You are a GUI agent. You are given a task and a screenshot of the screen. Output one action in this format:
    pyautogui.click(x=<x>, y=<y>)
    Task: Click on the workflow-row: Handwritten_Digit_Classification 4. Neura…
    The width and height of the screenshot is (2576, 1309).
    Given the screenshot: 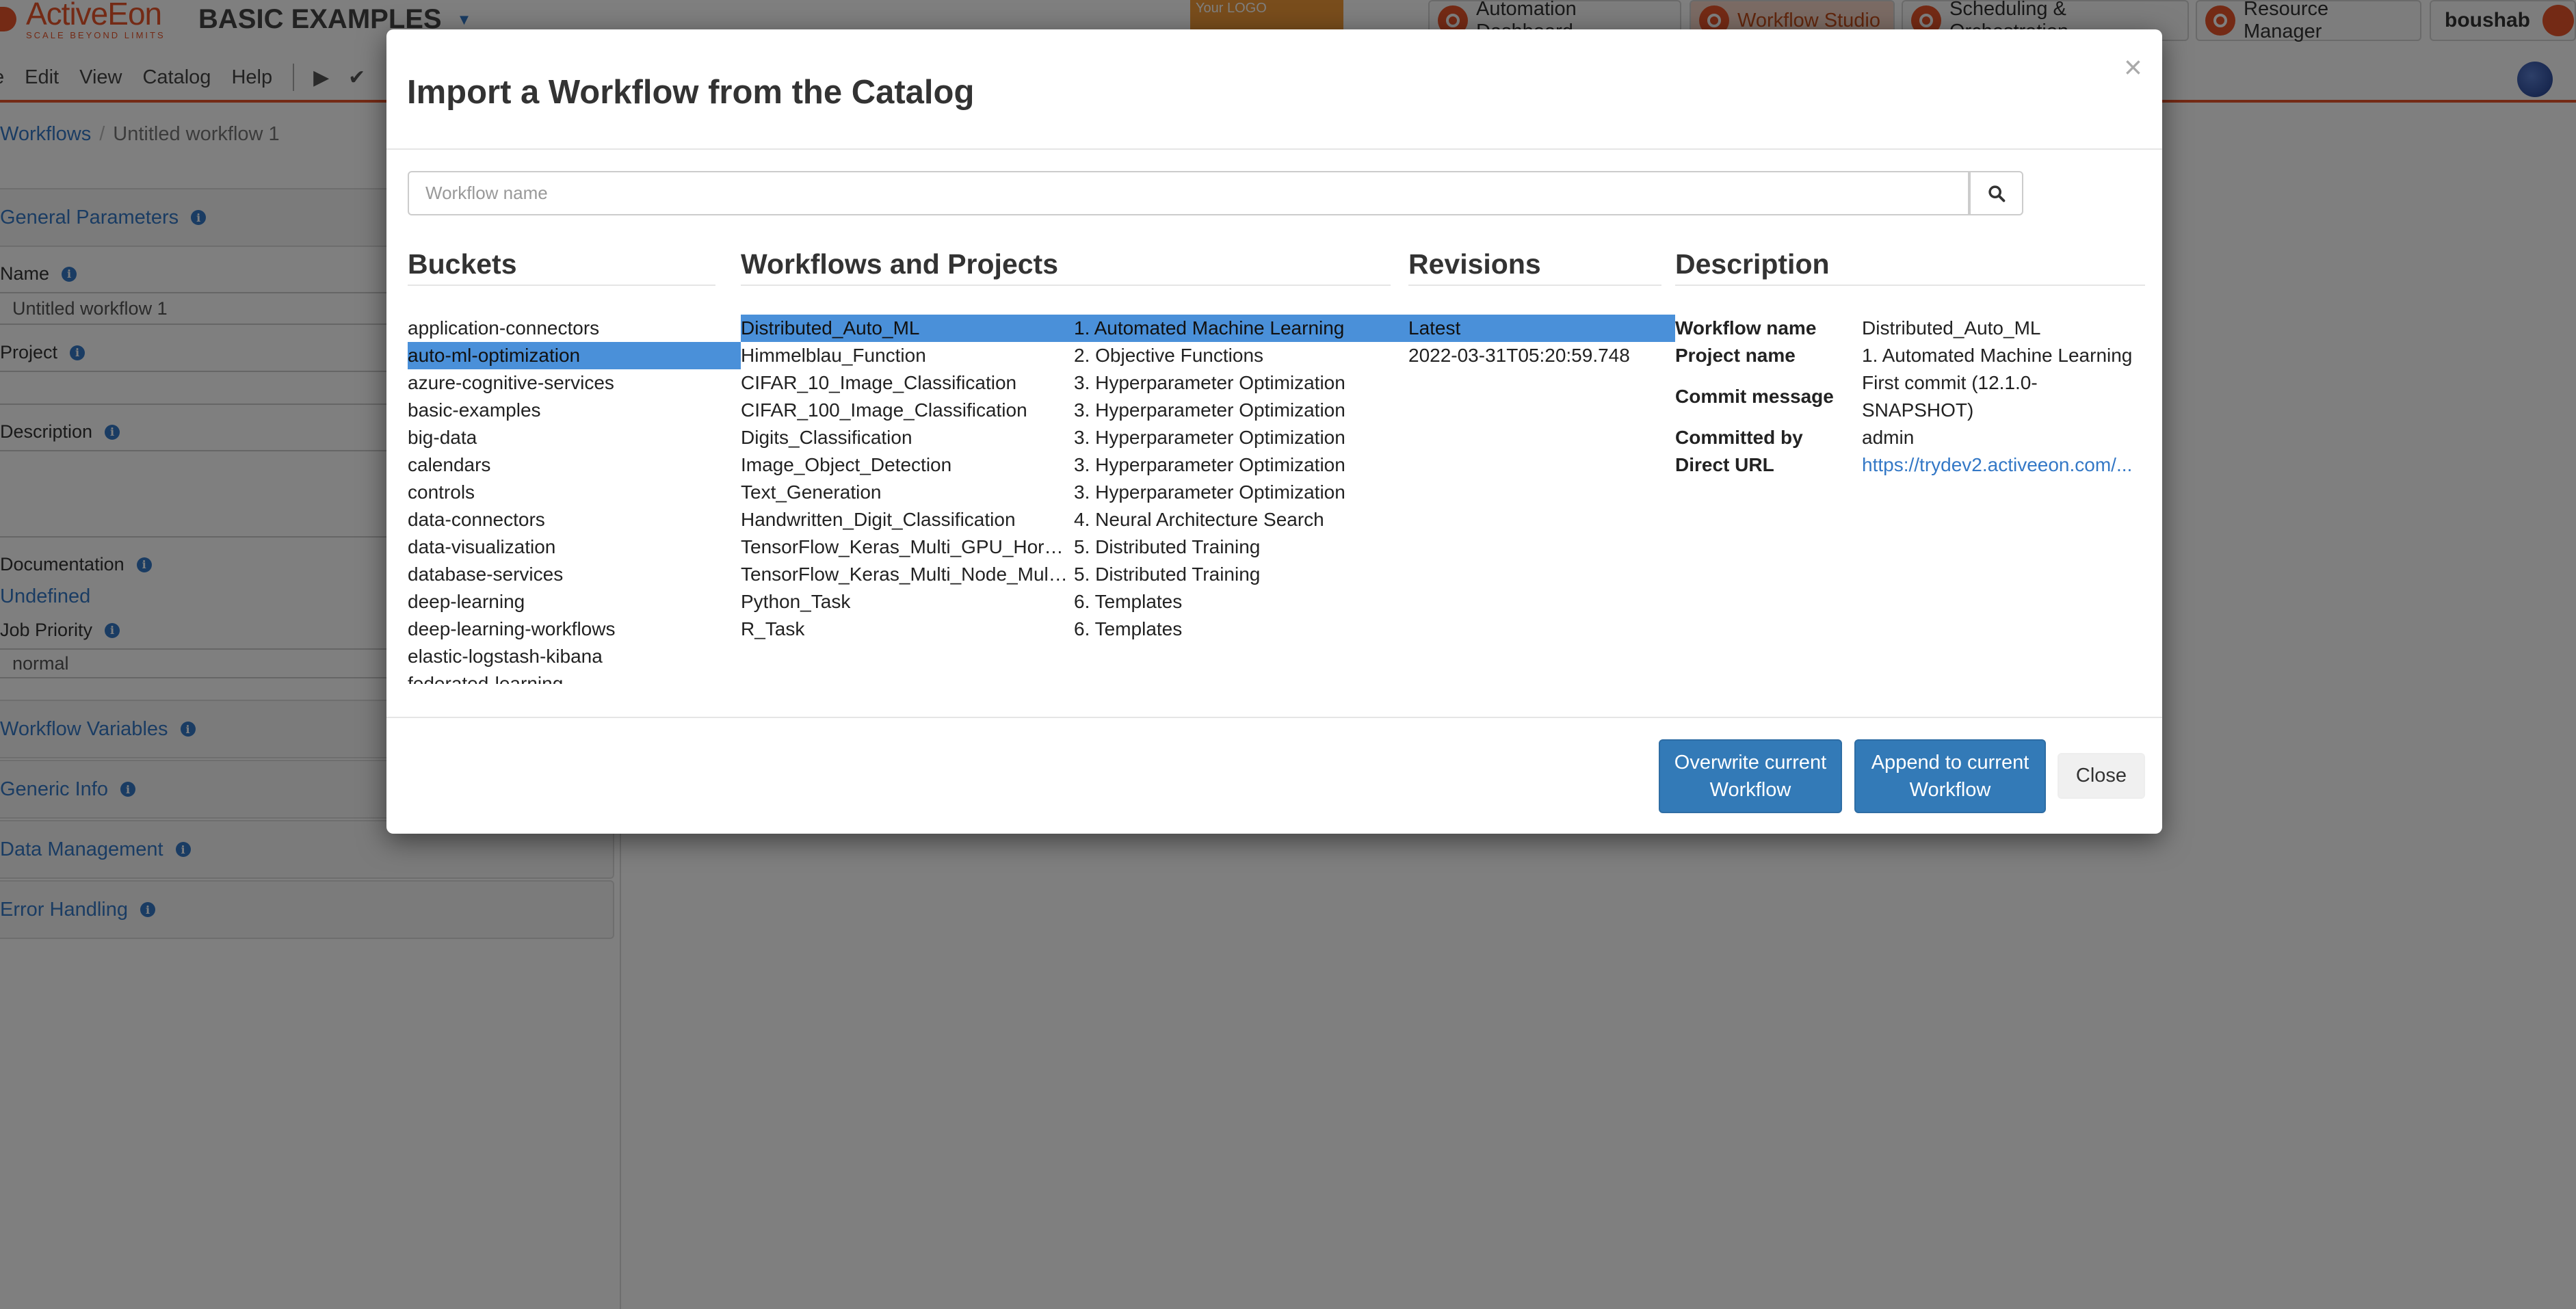 What is the action you would take?
    pyautogui.click(x=1074, y=519)
    